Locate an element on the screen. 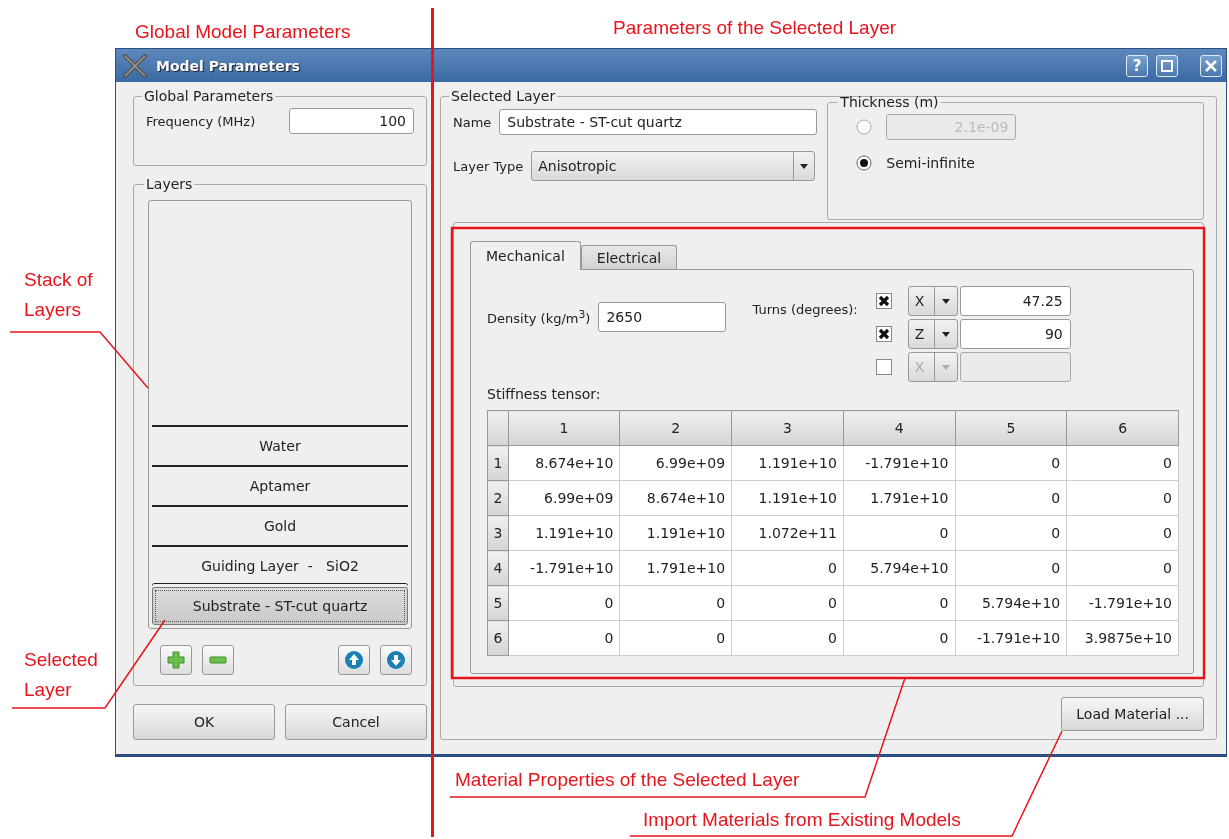  close-icon is located at coordinates (1211, 65).